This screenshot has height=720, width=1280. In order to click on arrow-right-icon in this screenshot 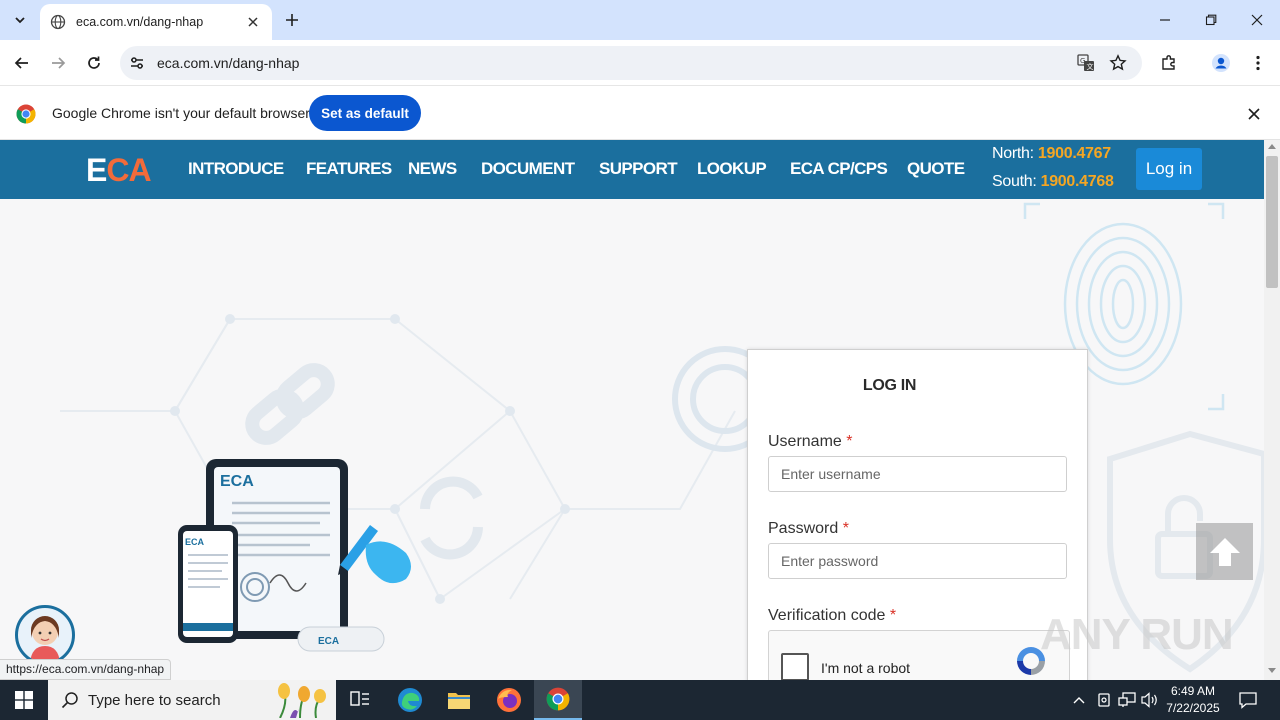, I will do `click(59, 63)`.